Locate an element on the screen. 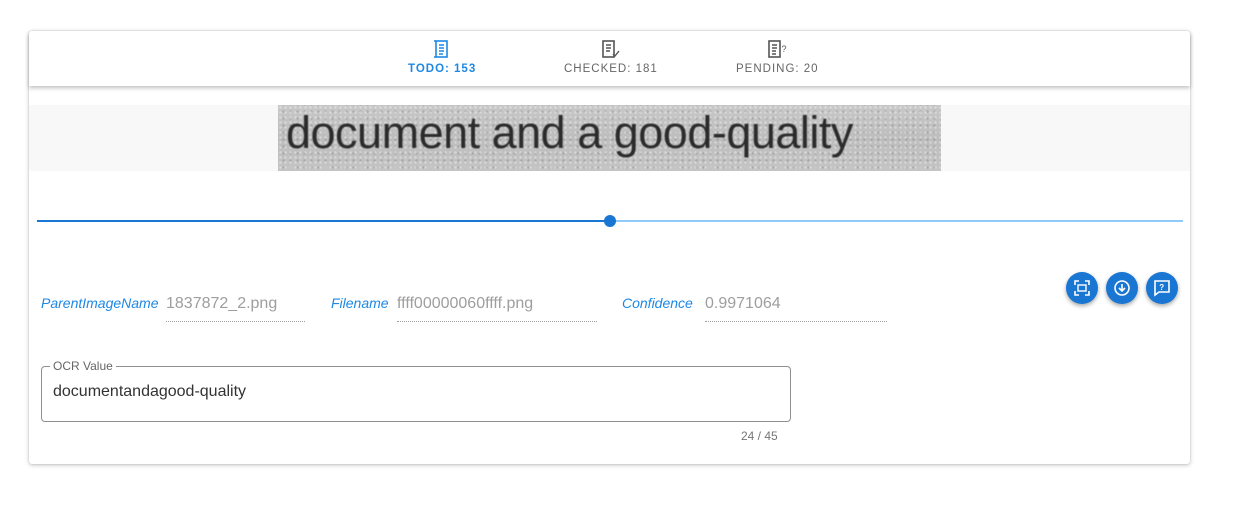 The image size is (1233, 519). scan-button is located at coordinates (1082, 288).